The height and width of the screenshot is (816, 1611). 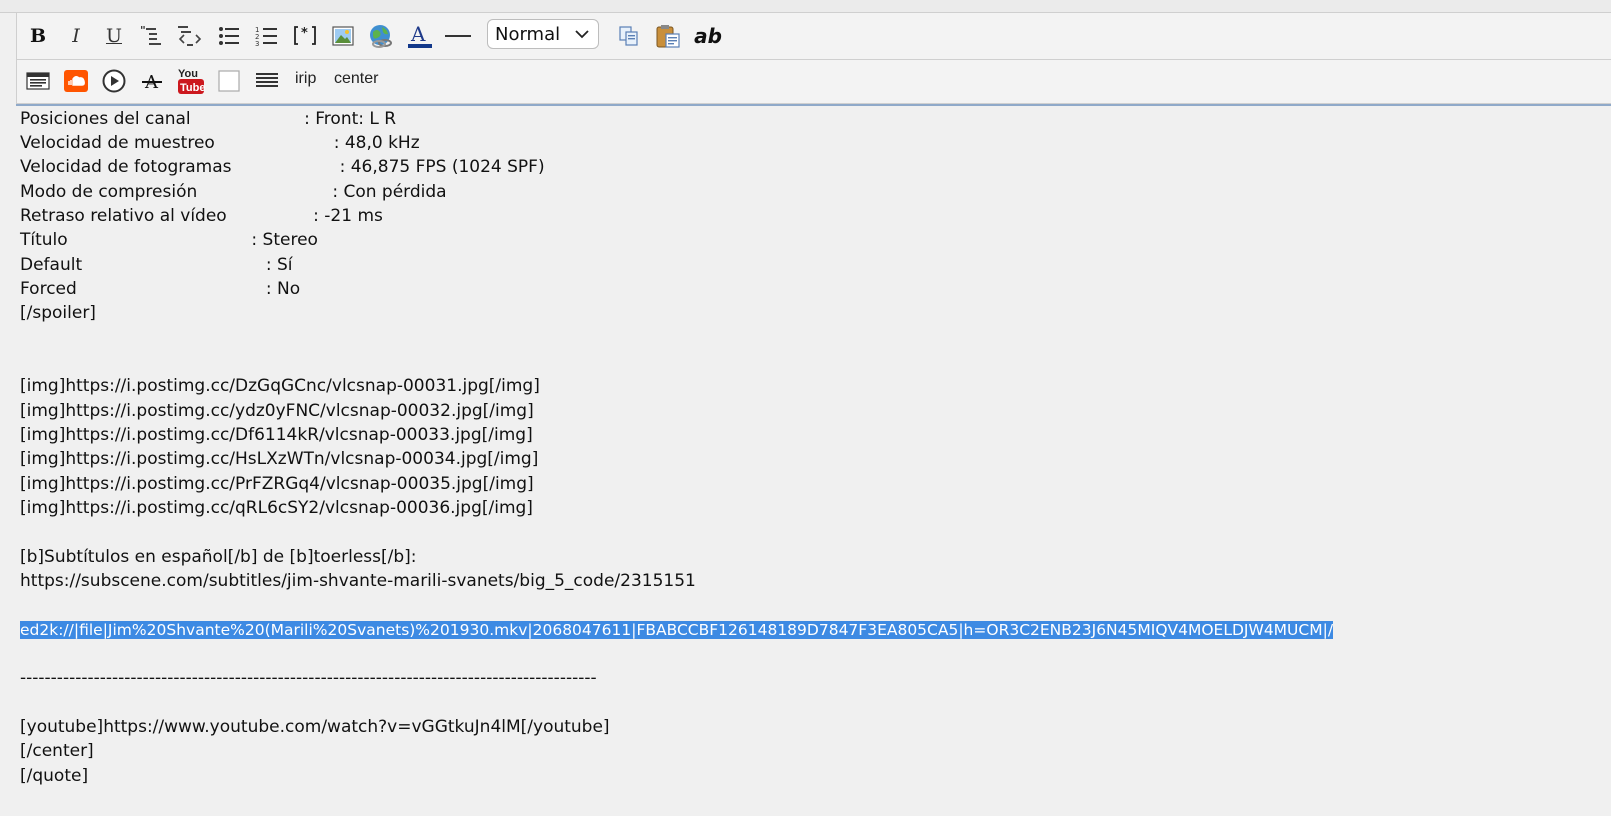 What do you see at coordinates (57, 751) in the screenshot?
I see `editor-line: [/center]` at bounding box center [57, 751].